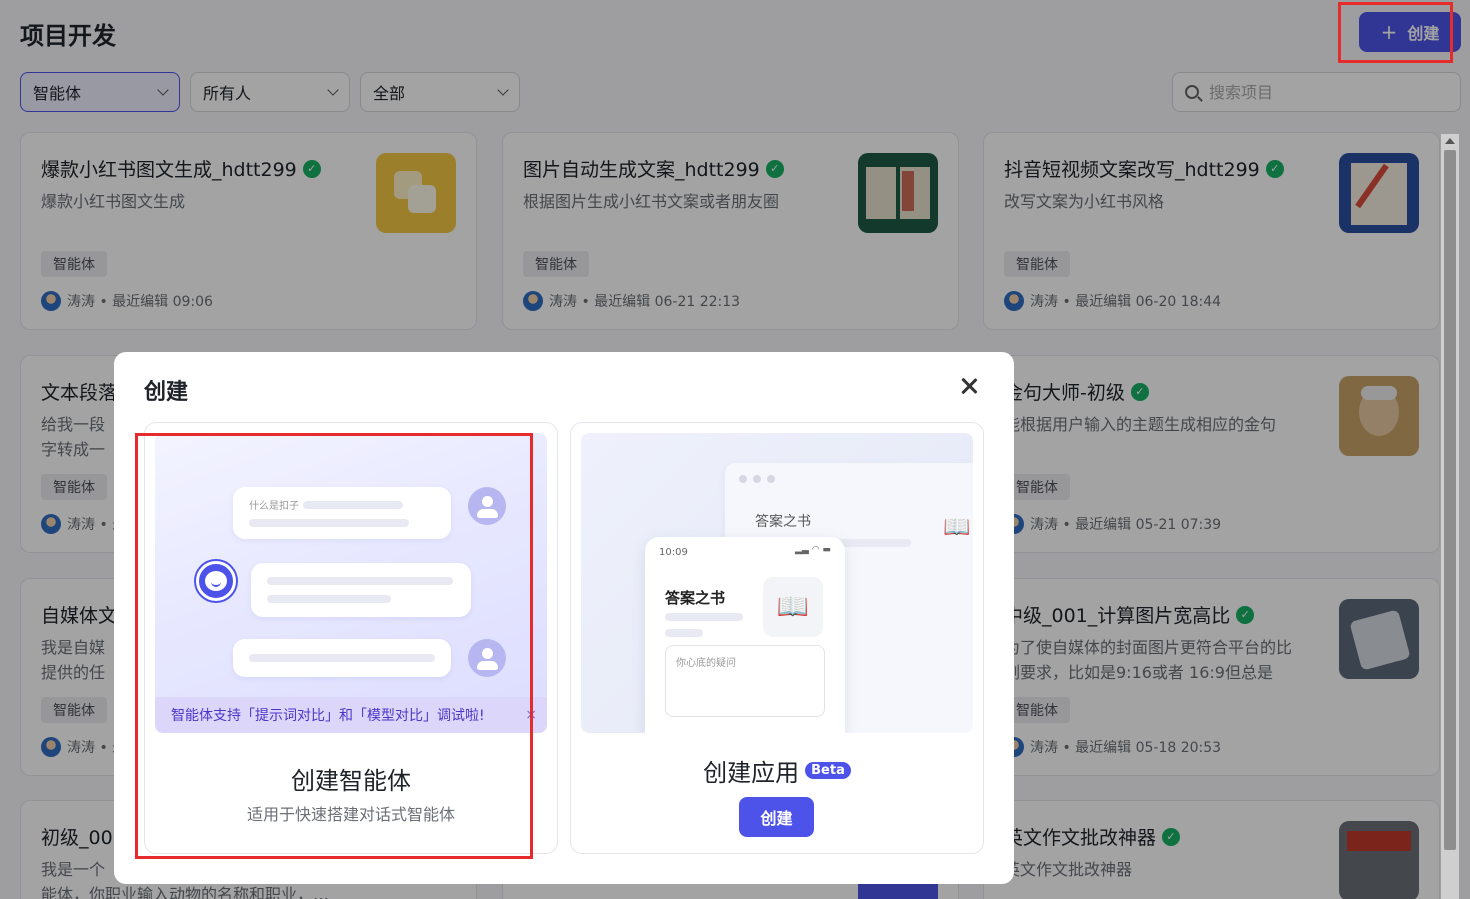 The width and height of the screenshot is (1470, 899). I want to click on scrollbar-thumb, so click(1450, 500).